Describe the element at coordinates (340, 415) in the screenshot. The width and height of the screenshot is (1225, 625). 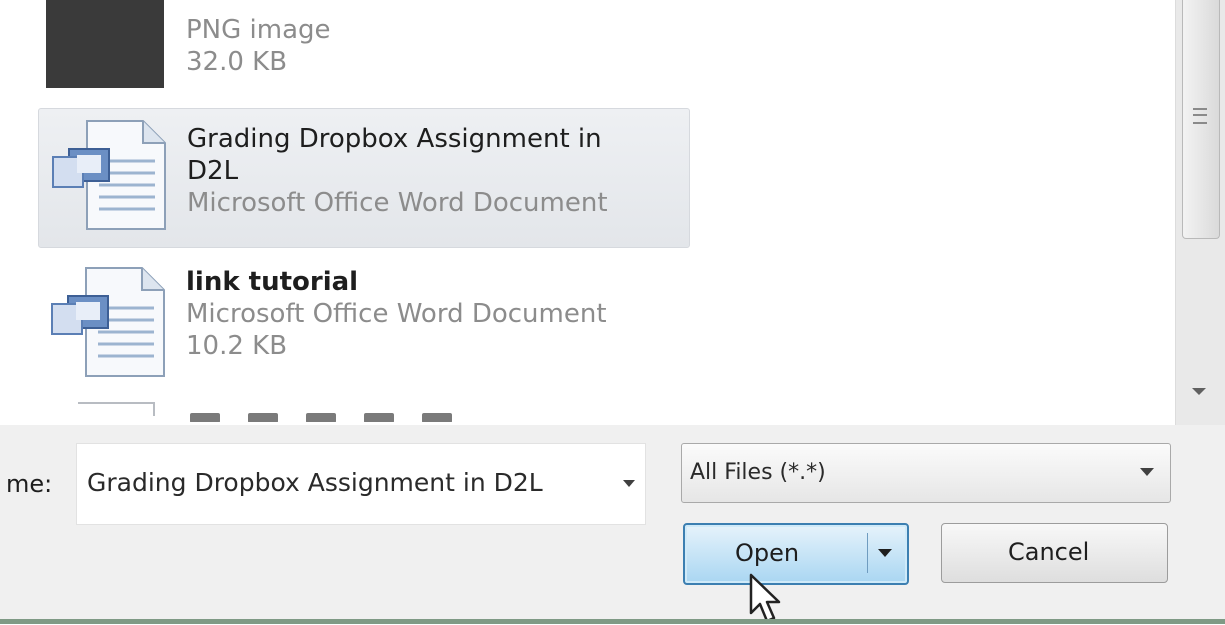
I see `partial-list-item` at that location.